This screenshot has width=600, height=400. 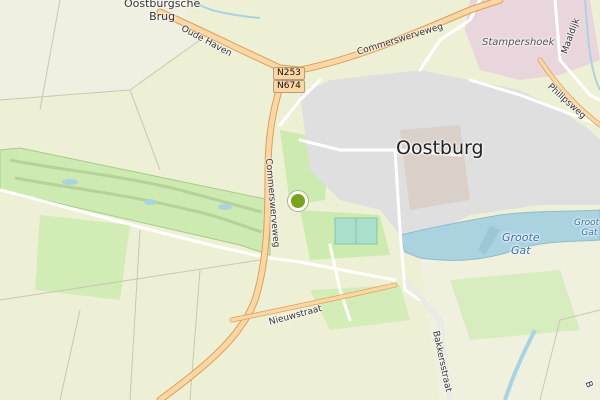 What do you see at coordinates (589, 233) in the screenshot?
I see `lake-label-small-line2: Gat` at bounding box center [589, 233].